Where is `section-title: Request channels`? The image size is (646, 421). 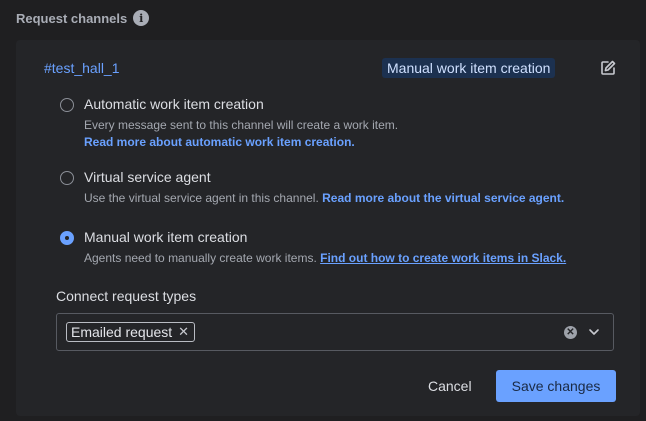
section-title: Request channels is located at coordinates (72, 18).